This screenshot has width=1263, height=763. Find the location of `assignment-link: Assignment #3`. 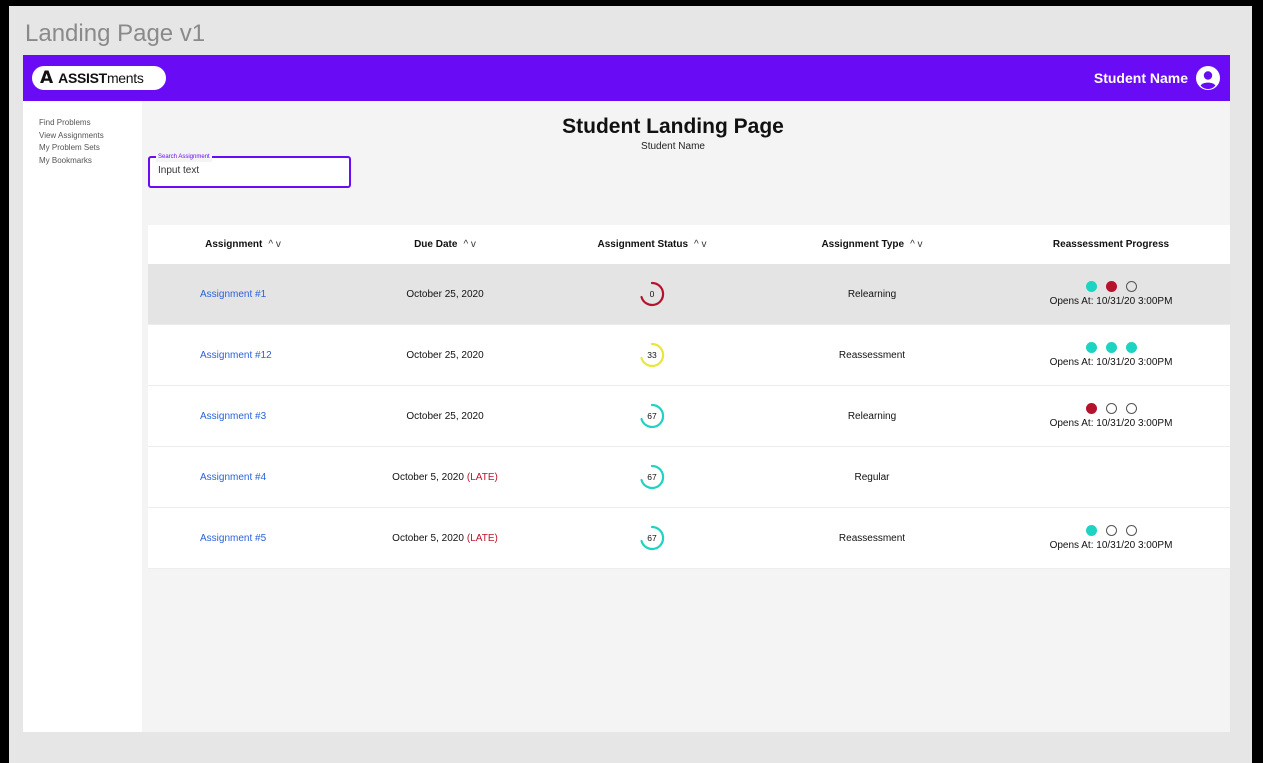

assignment-link: Assignment #3 is located at coordinates (243, 416).